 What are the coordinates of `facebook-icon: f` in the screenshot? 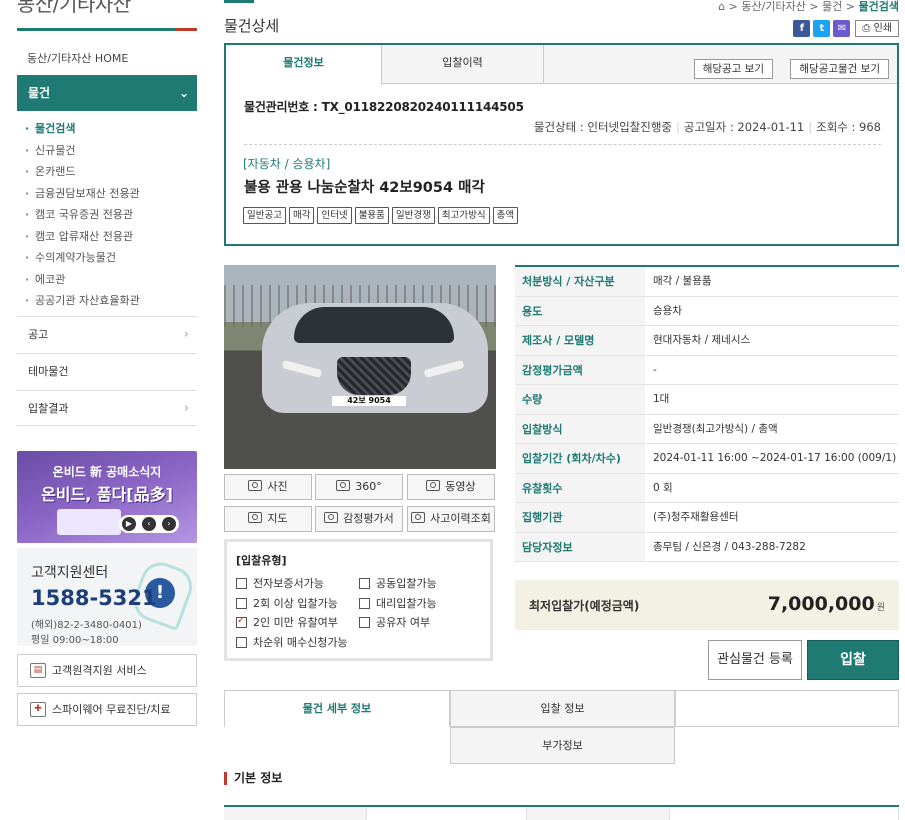 It's located at (802, 28).